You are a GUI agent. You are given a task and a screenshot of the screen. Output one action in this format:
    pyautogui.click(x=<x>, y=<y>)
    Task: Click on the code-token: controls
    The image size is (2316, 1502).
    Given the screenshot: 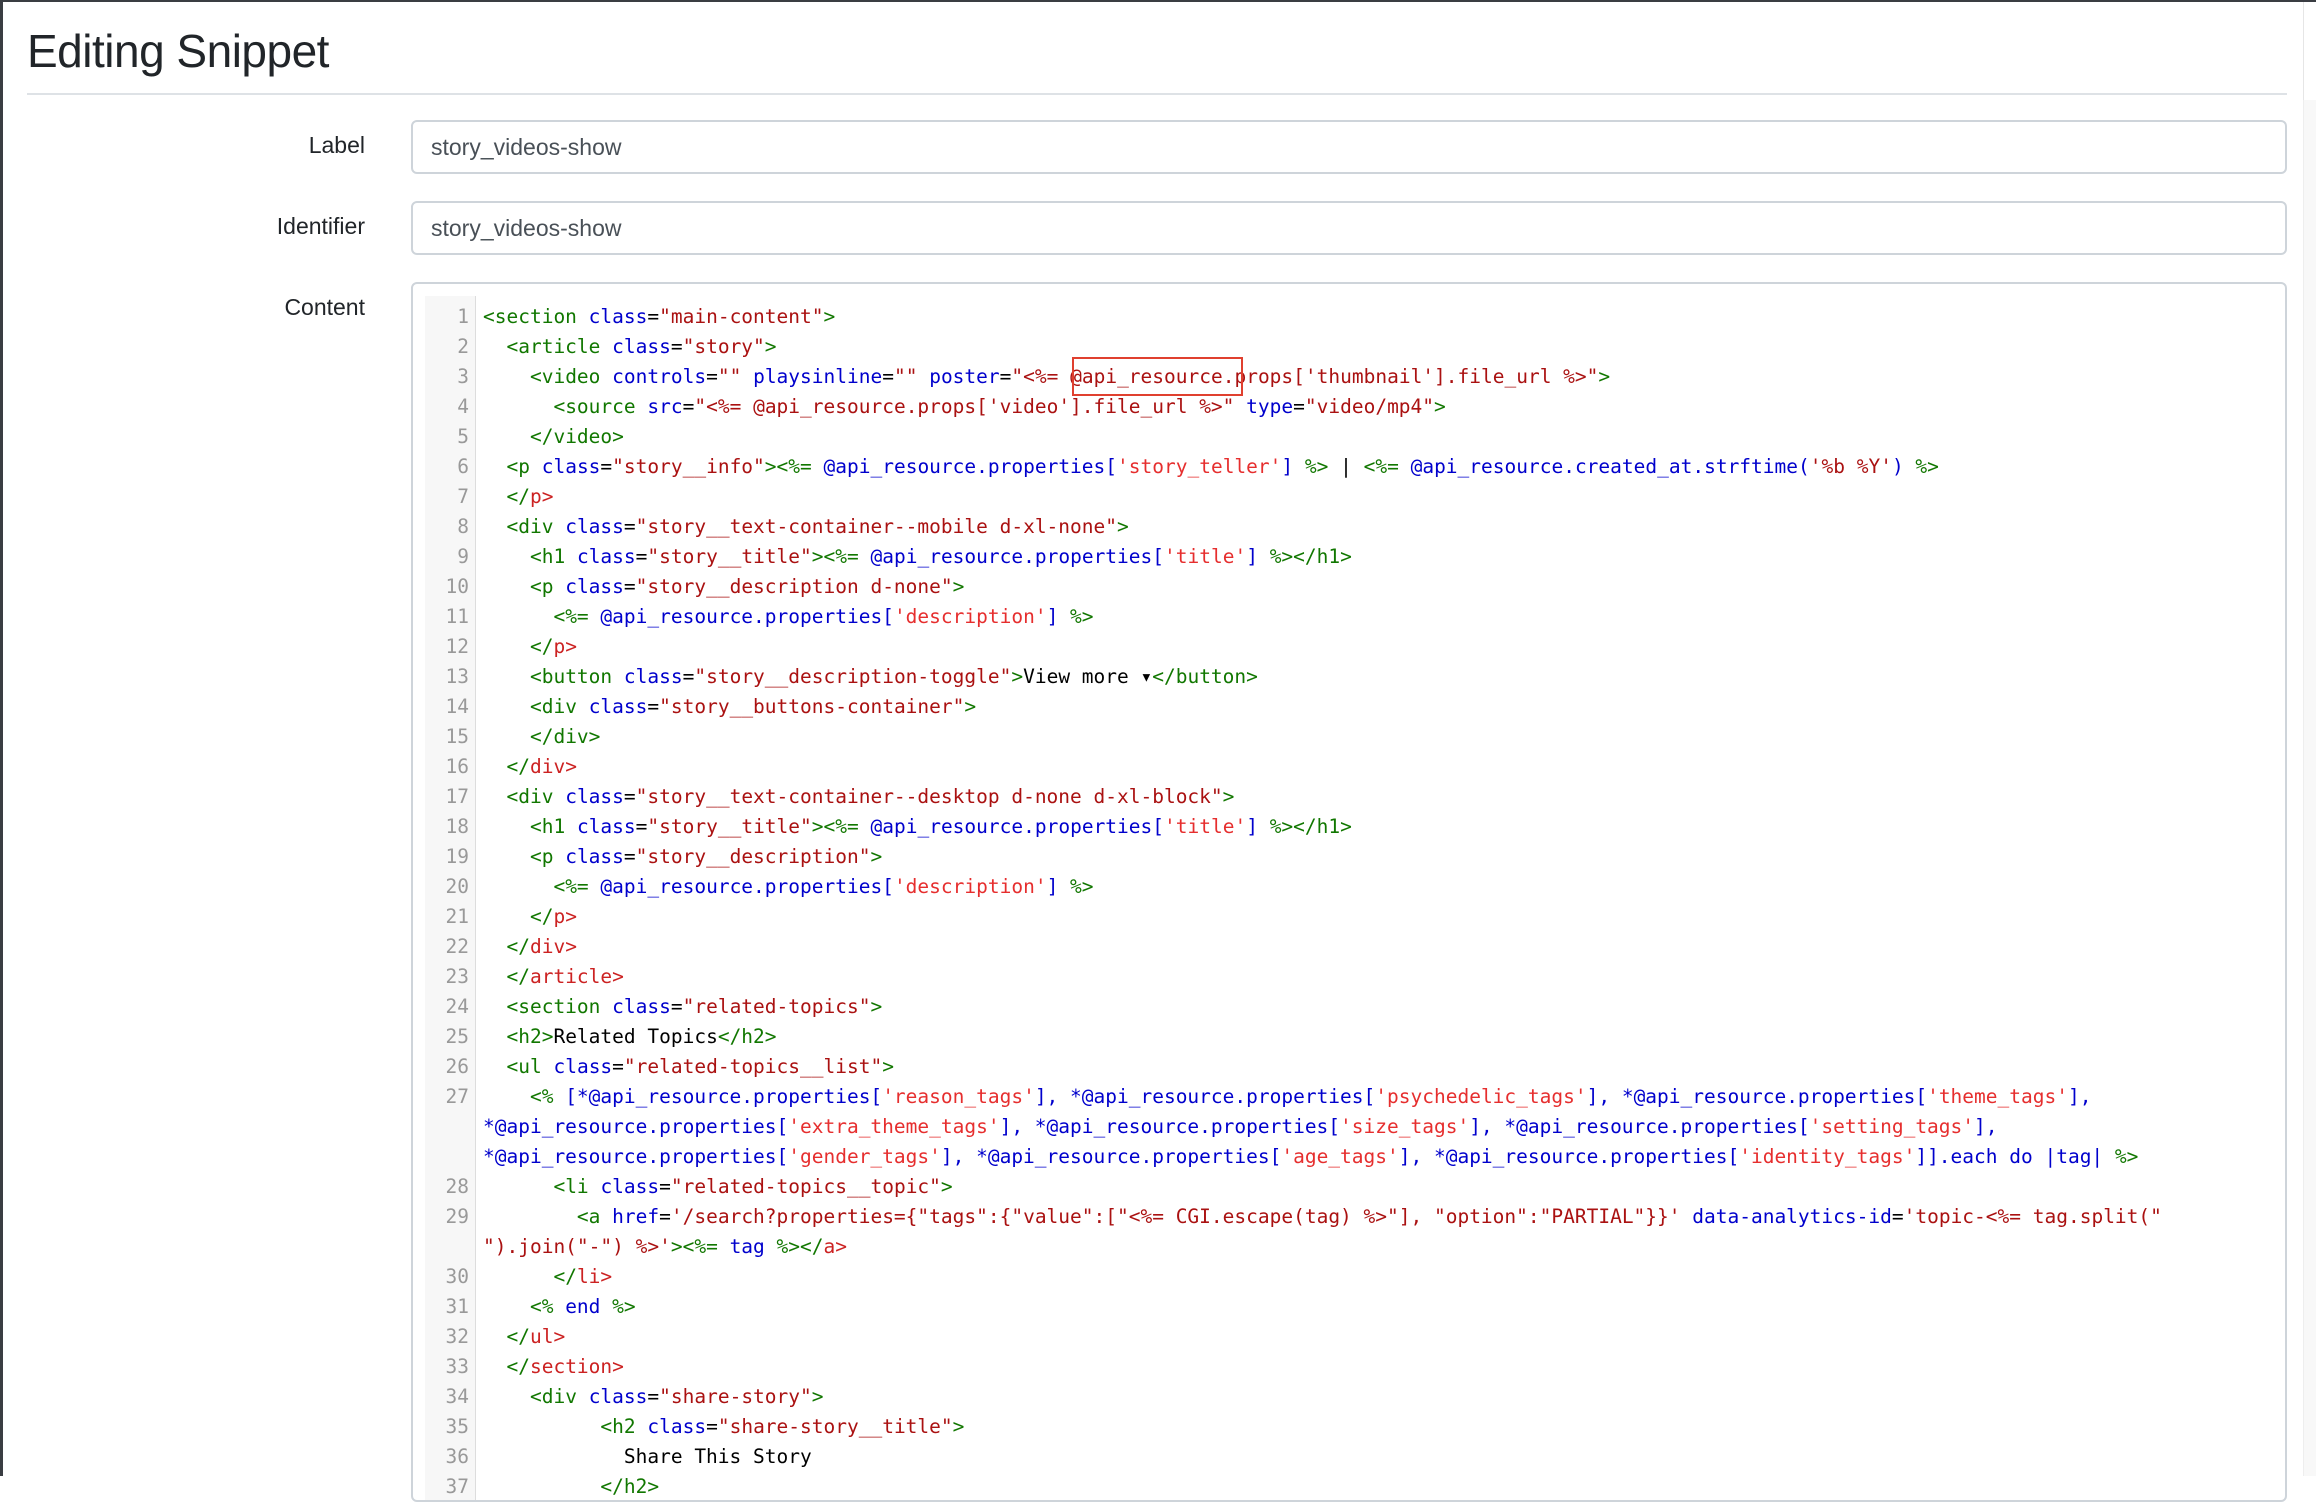 What is the action you would take?
    pyautogui.click(x=659, y=376)
    